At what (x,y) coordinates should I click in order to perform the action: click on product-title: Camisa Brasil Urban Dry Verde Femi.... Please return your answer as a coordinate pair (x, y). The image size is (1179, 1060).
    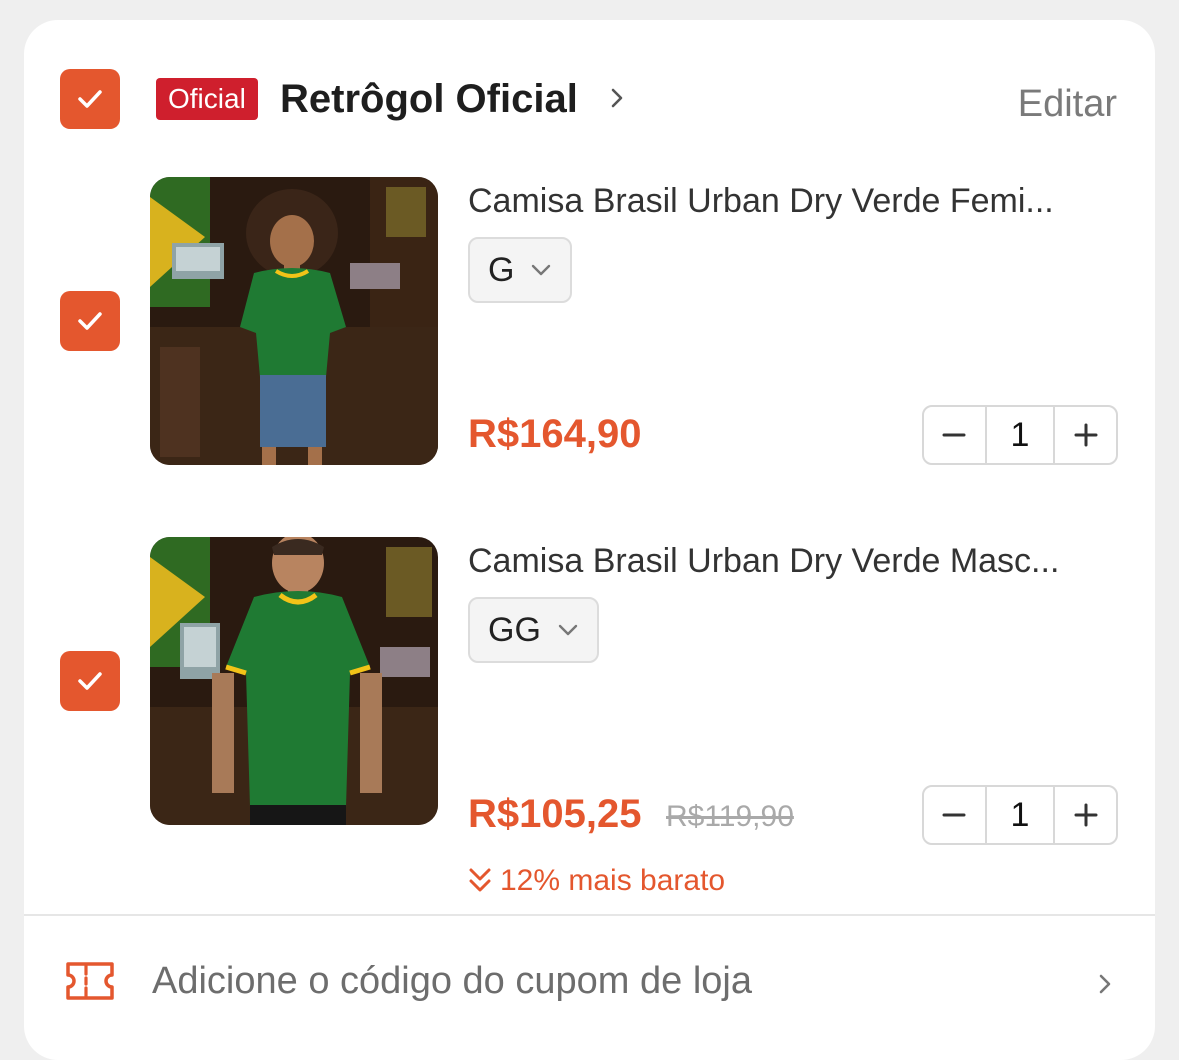
    Looking at the image, I should click on (793, 201).